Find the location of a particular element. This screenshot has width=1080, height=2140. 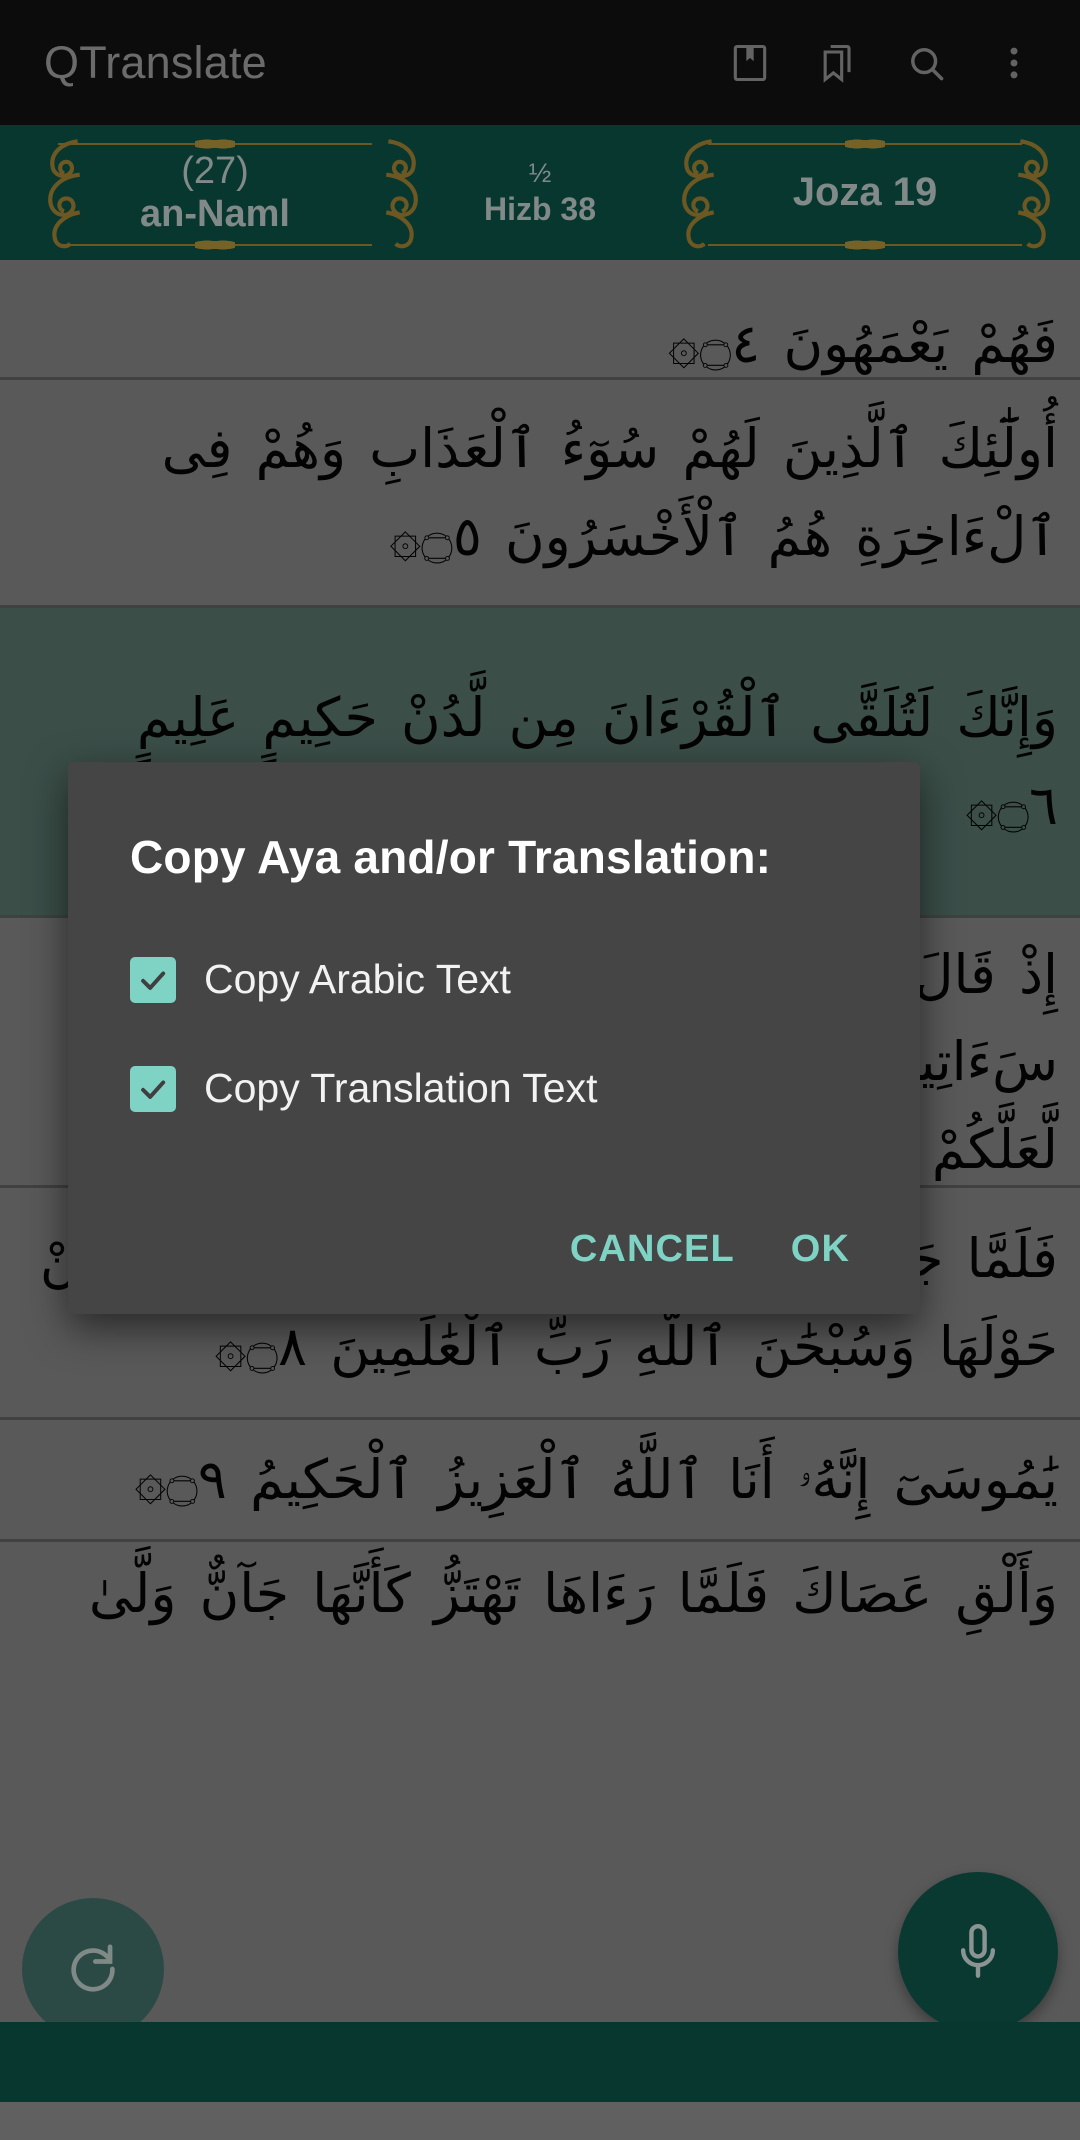

sura-selector: (27) an-Naml is located at coordinates (215, 192).